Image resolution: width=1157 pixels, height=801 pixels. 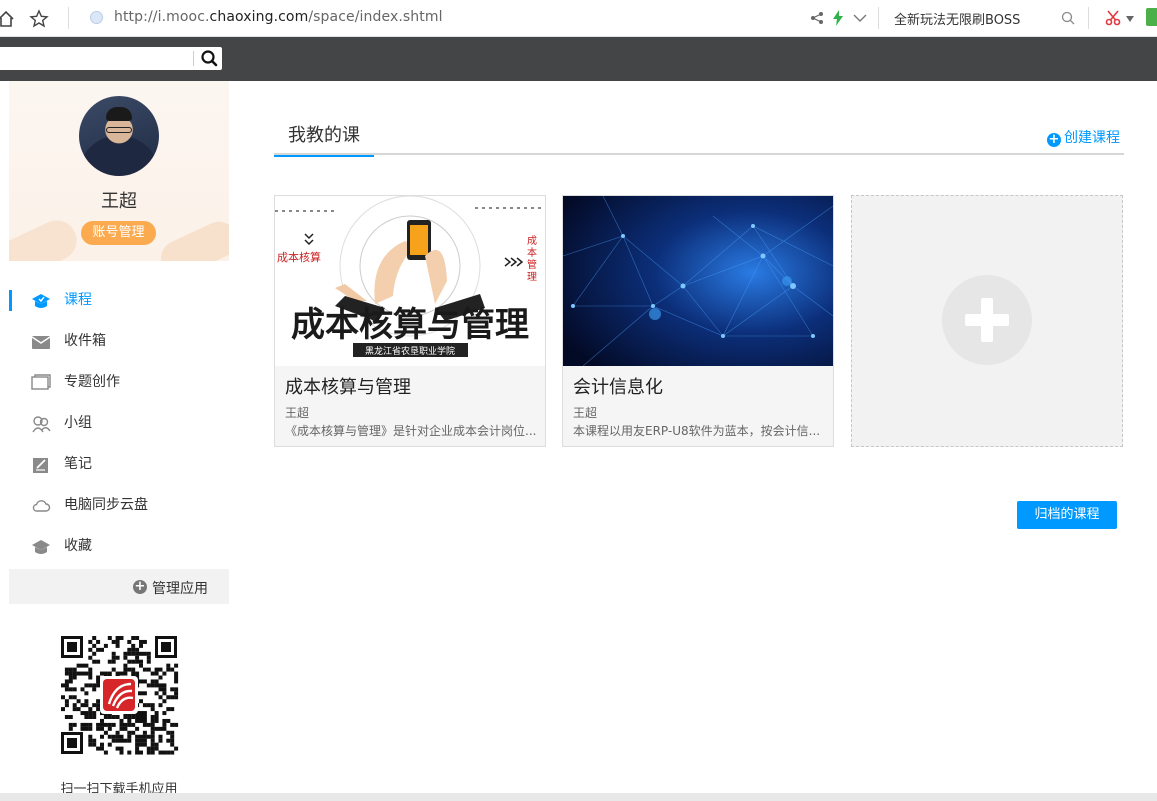 What do you see at coordinates (119, 130) in the screenshot?
I see `avatar-glasses` at bounding box center [119, 130].